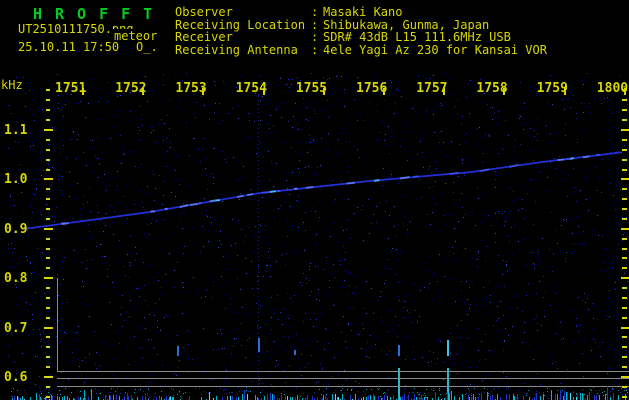 The width and height of the screenshot is (629, 400). What do you see at coordinates (147, 47) in the screenshot?
I see `status-label: O_.` at bounding box center [147, 47].